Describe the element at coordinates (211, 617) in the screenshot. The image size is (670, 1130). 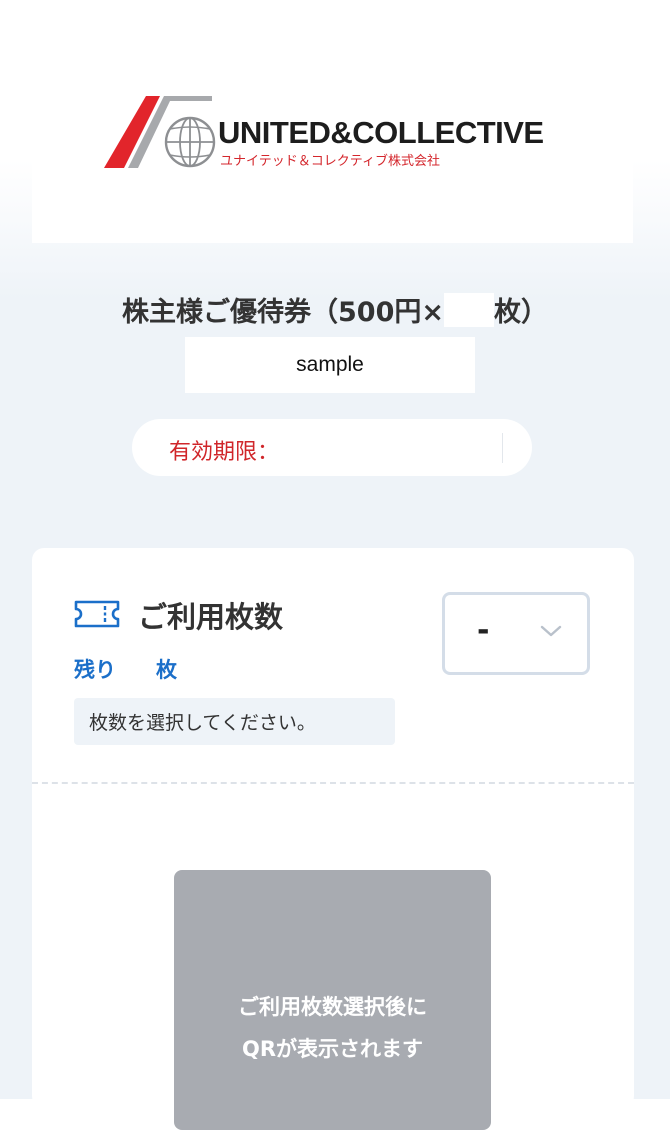
I see `usage-title: ご利用枚数` at that location.